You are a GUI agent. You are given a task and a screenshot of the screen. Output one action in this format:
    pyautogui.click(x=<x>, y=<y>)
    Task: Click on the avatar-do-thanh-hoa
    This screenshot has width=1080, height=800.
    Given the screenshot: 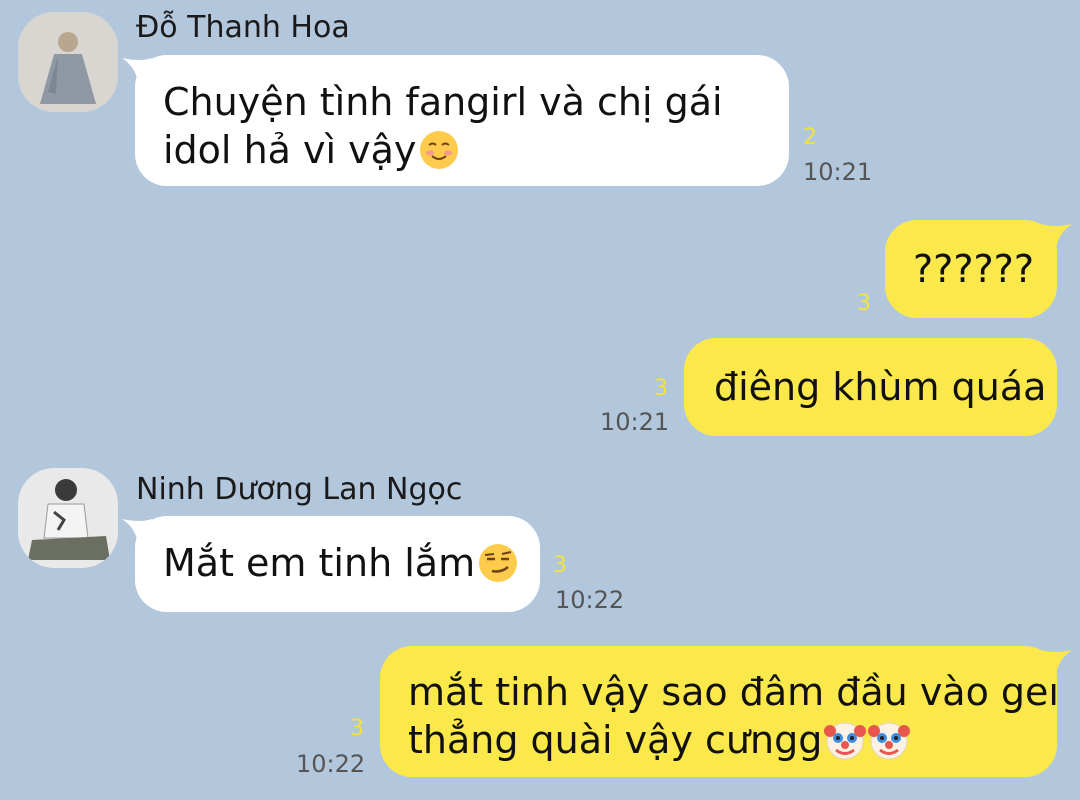 What is the action you would take?
    pyautogui.click(x=68, y=62)
    